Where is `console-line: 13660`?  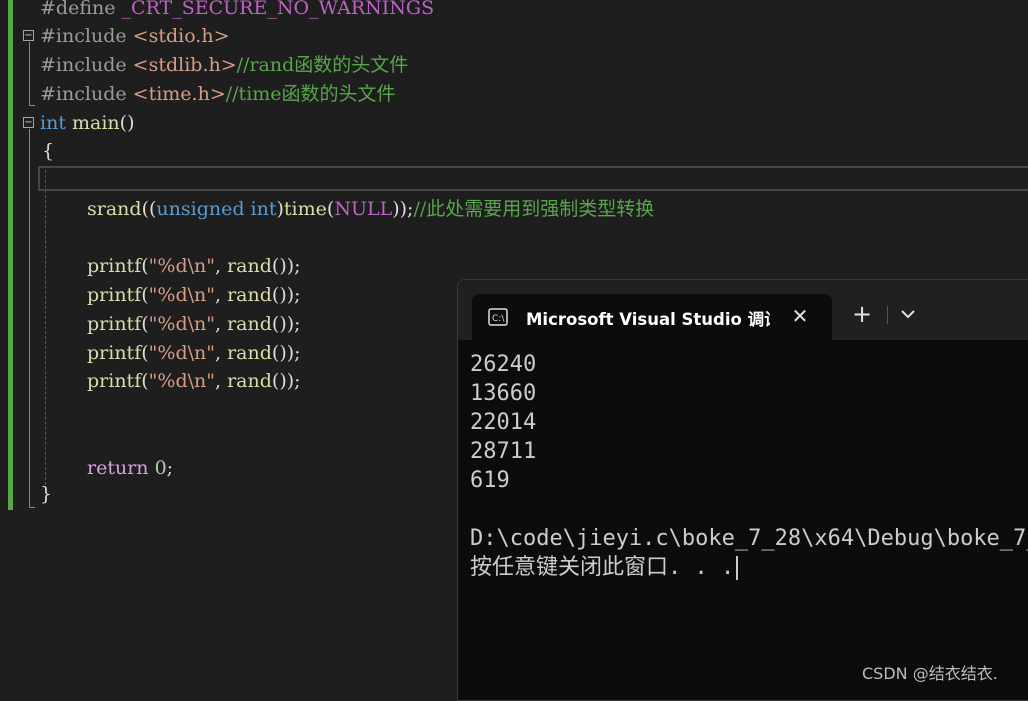
console-line: 13660 is located at coordinates (503, 393).